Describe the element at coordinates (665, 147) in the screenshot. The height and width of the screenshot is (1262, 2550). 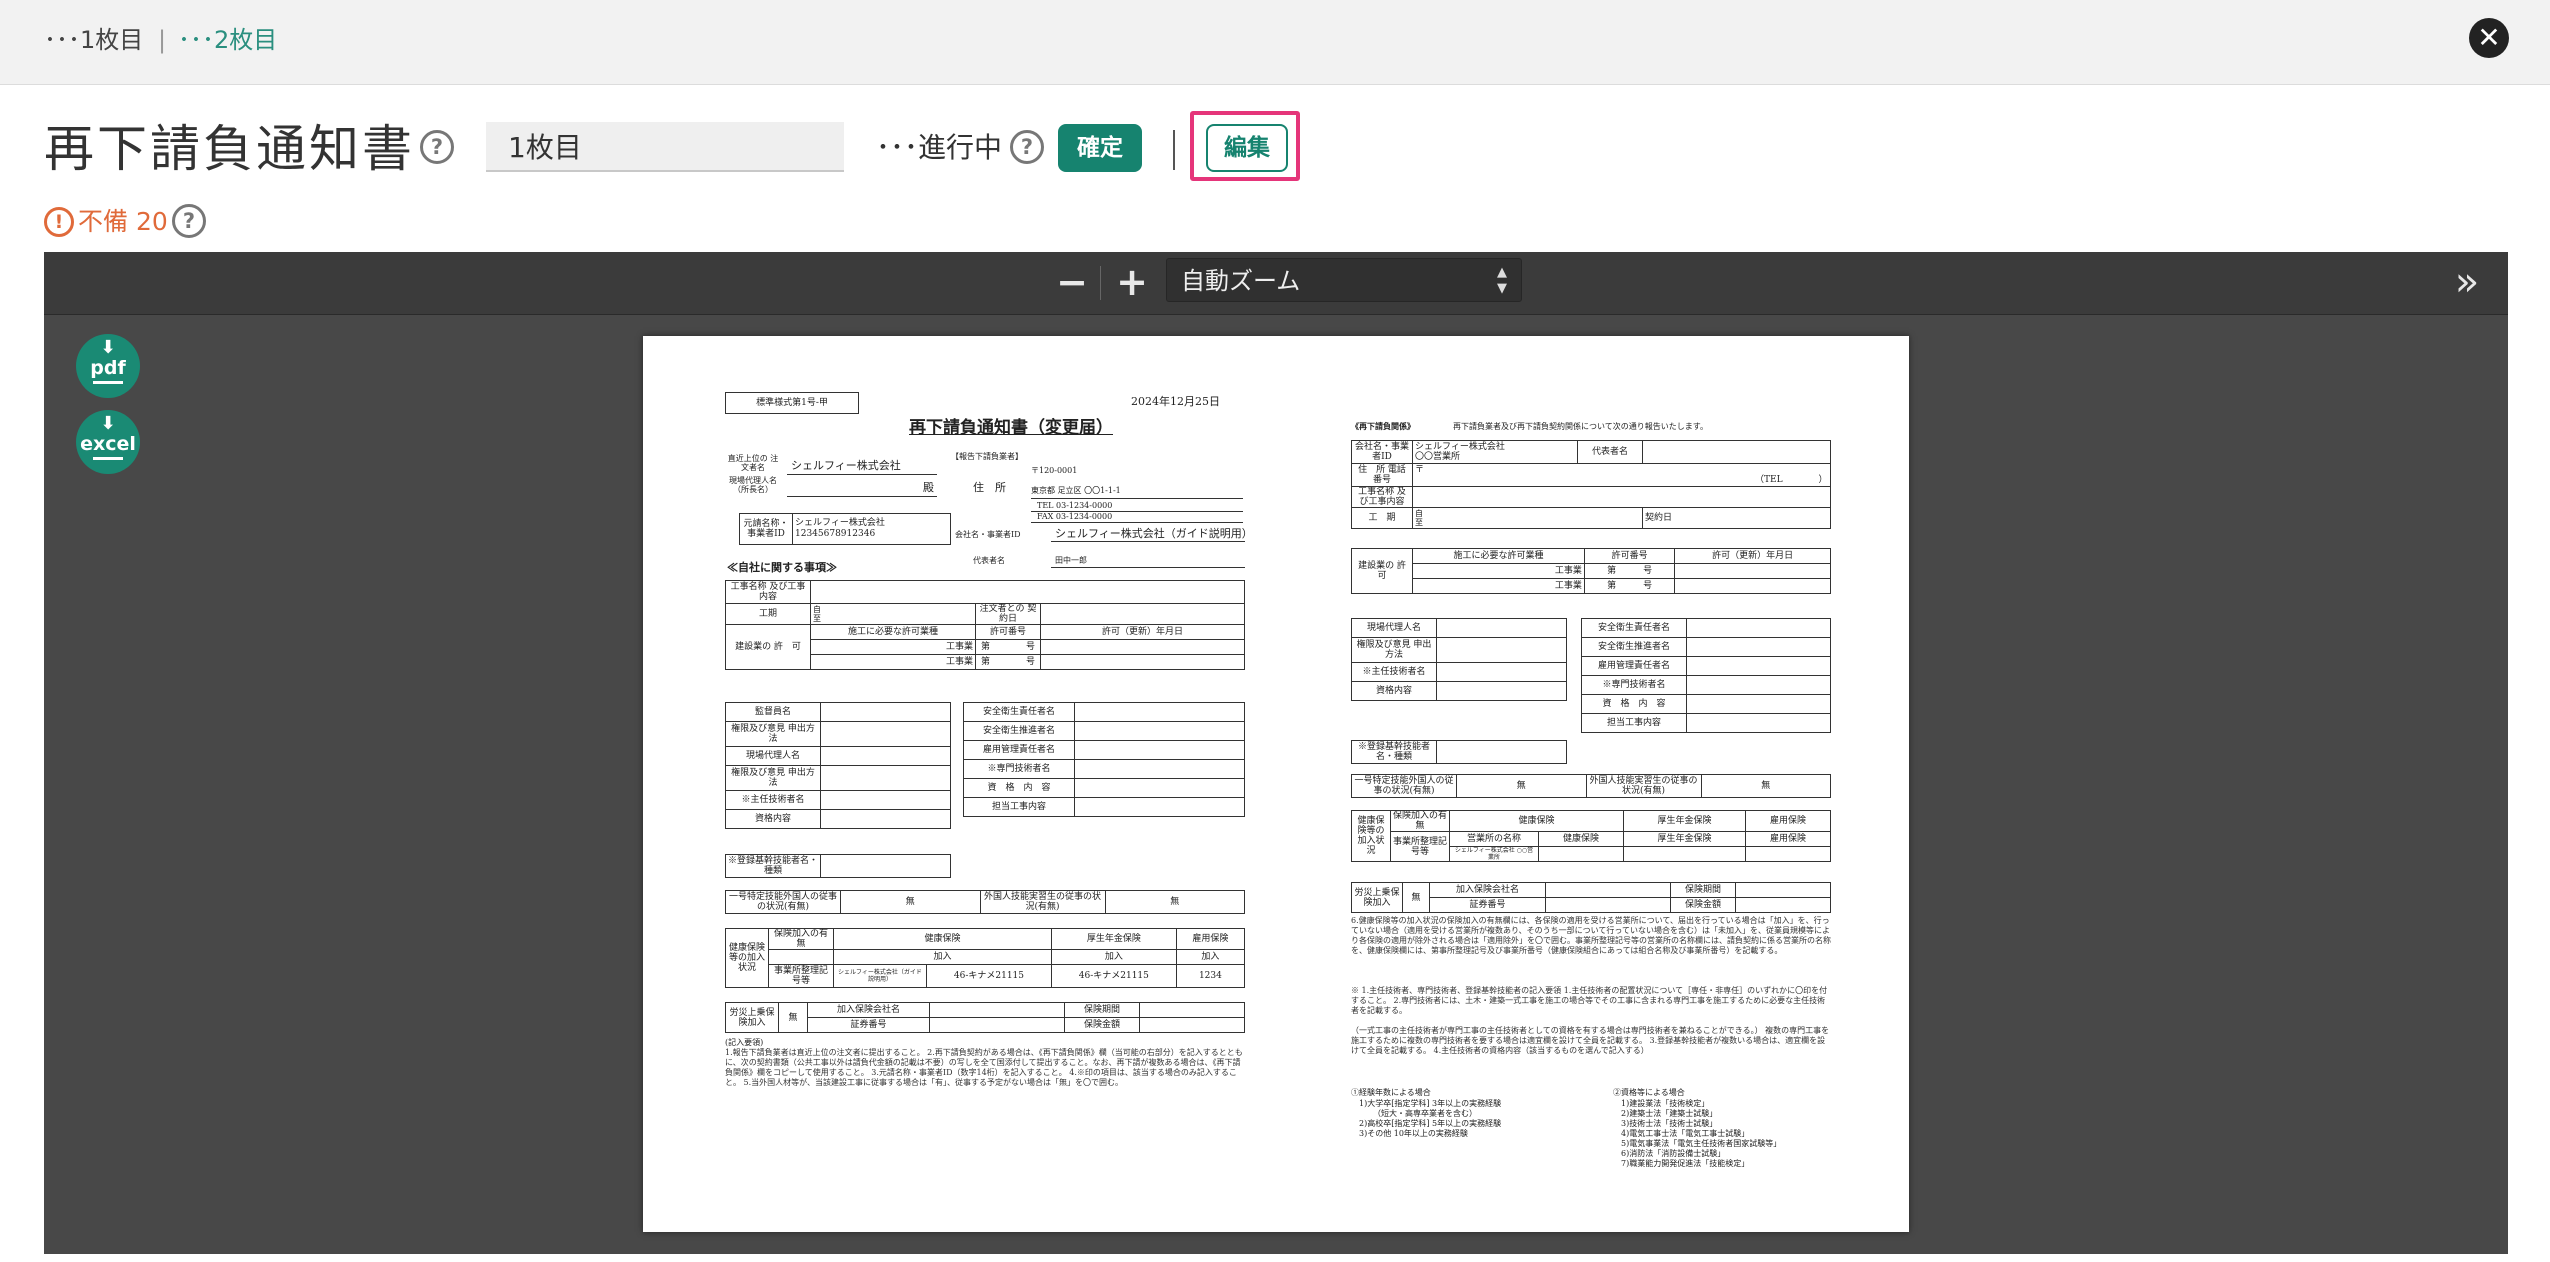
I see `page-select-input` at that location.